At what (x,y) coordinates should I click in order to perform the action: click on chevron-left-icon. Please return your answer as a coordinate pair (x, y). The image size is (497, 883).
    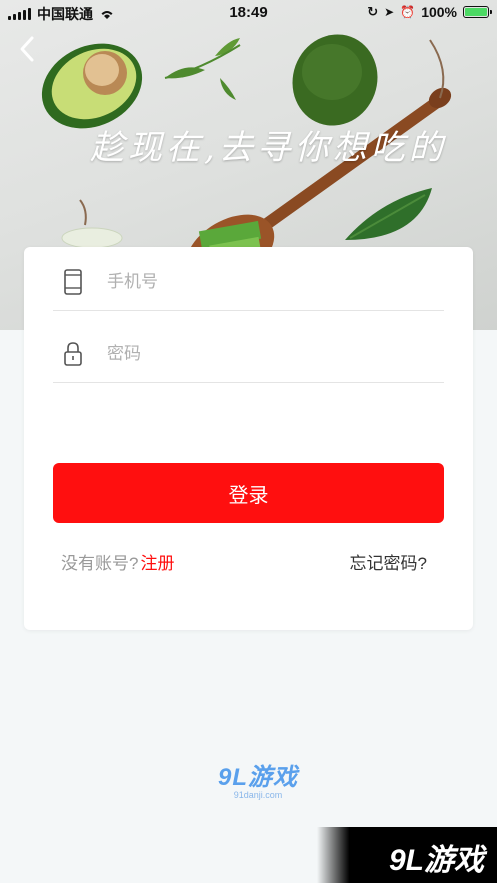
    Looking at the image, I should click on (27, 49).